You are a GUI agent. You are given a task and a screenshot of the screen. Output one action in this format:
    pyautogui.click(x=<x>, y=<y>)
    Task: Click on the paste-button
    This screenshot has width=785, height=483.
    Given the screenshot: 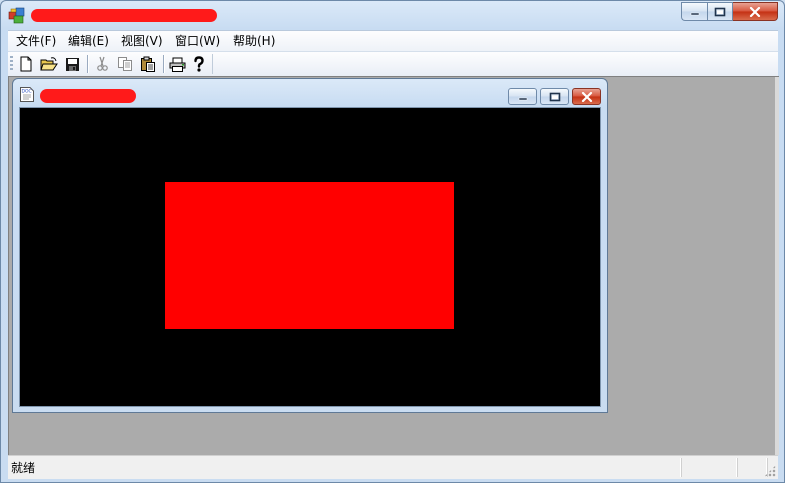 What is the action you would take?
    pyautogui.click(x=148, y=64)
    